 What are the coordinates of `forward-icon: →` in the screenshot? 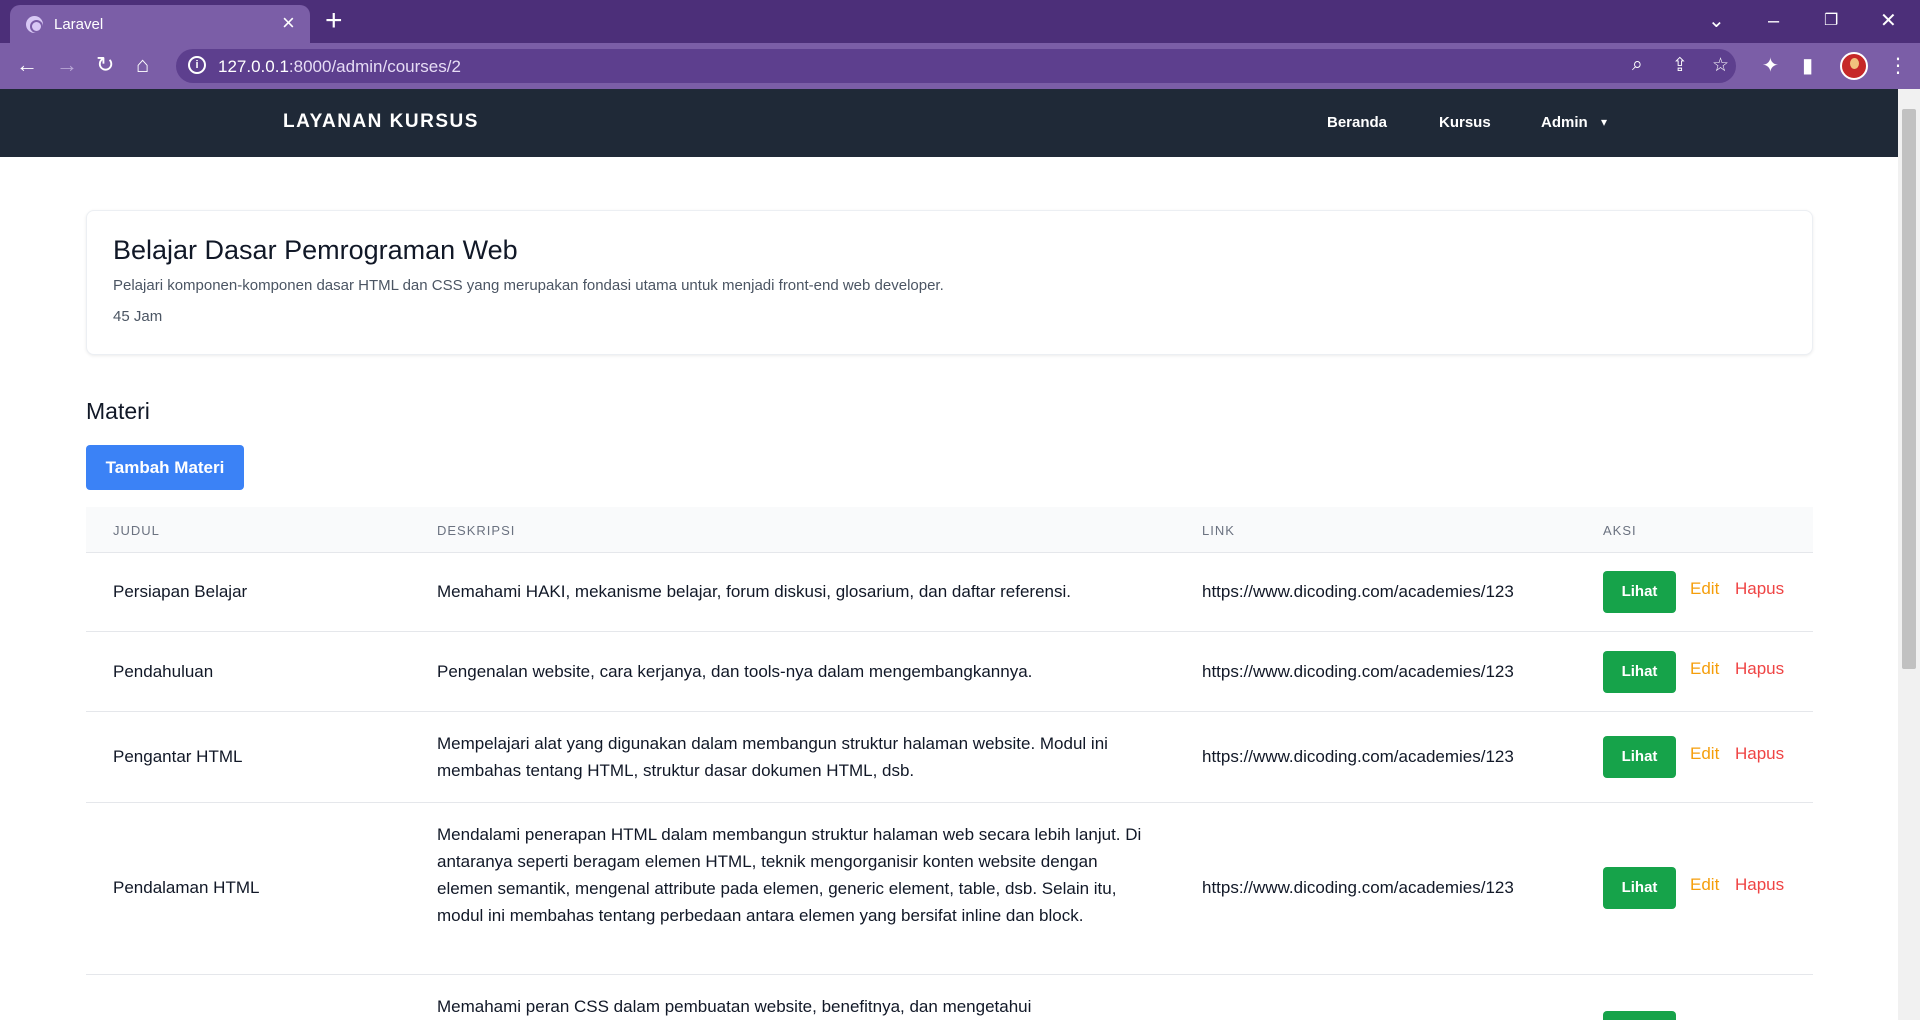 It's located at (67, 65).